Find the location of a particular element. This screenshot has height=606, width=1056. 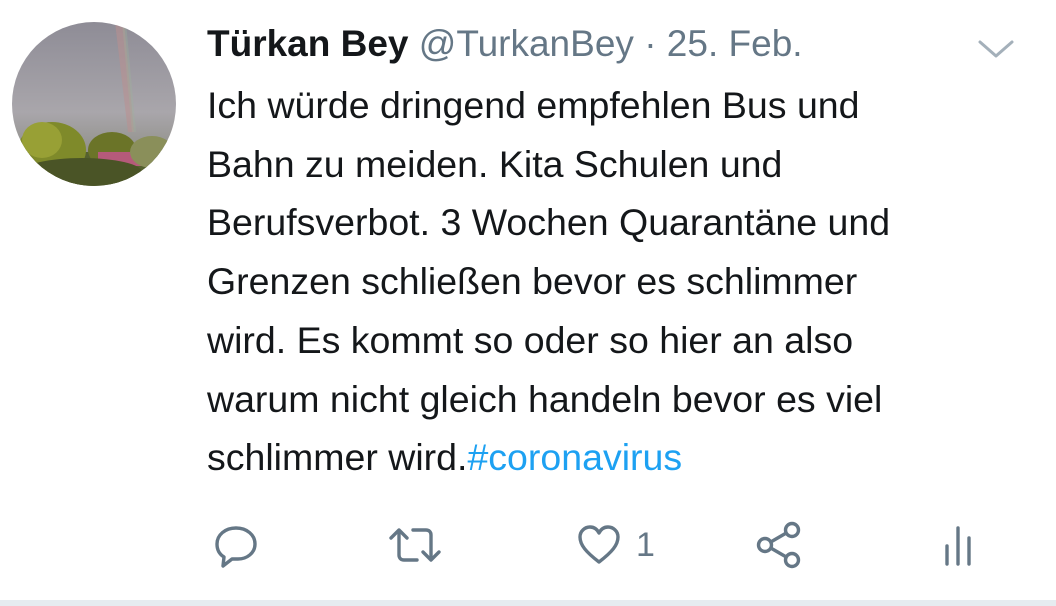

analytics-icon is located at coordinates (958, 546).